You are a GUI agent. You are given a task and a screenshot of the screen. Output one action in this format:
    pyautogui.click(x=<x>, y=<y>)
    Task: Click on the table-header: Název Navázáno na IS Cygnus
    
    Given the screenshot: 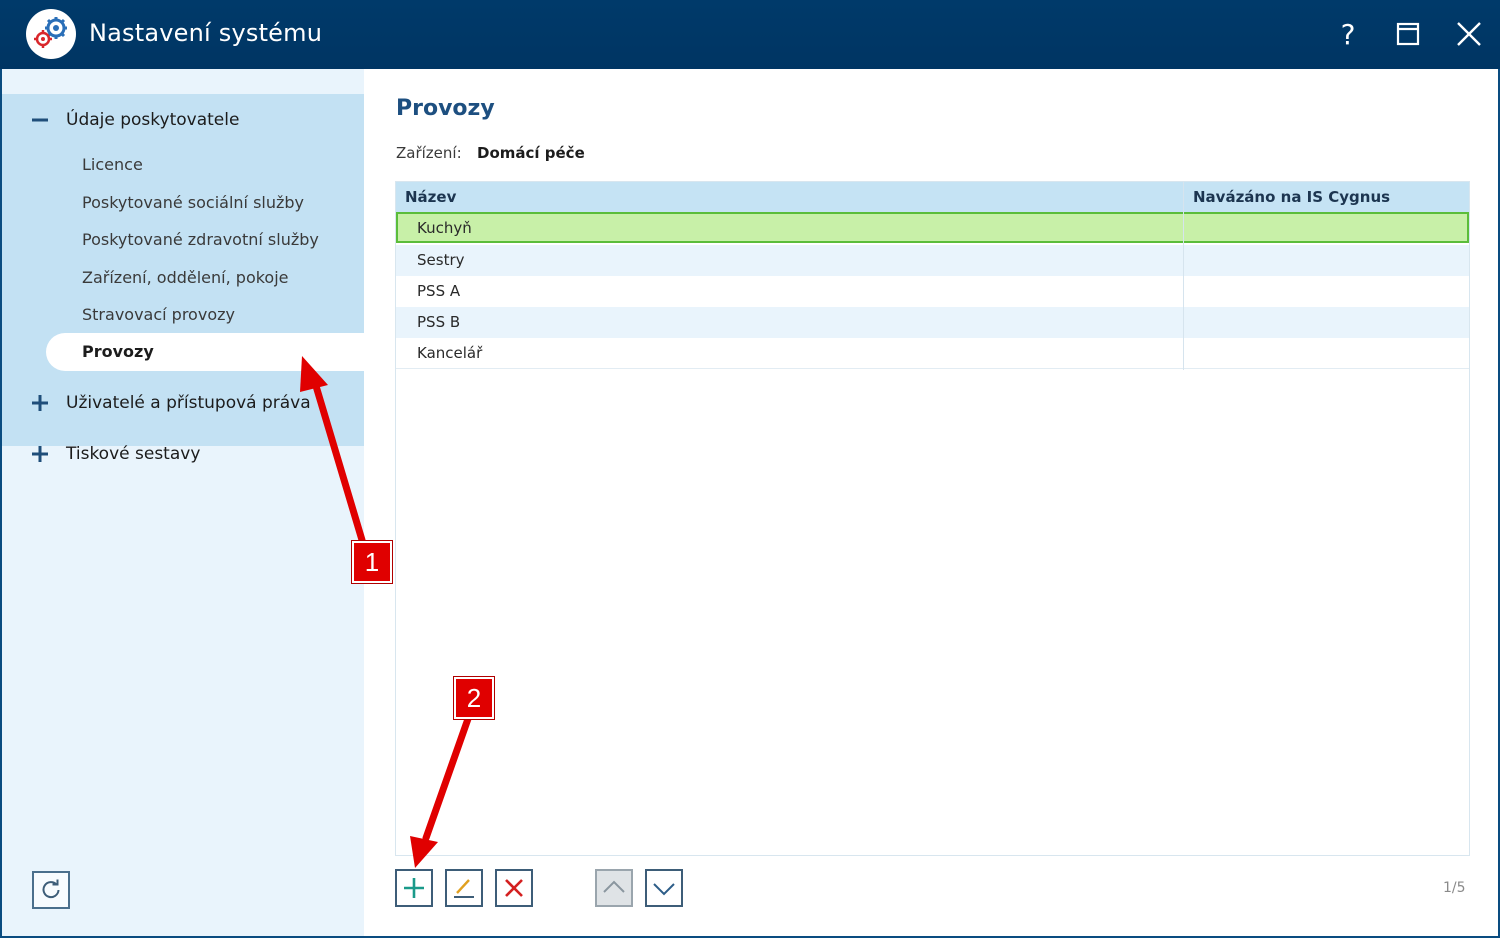 What is the action you would take?
    pyautogui.click(x=932, y=197)
    